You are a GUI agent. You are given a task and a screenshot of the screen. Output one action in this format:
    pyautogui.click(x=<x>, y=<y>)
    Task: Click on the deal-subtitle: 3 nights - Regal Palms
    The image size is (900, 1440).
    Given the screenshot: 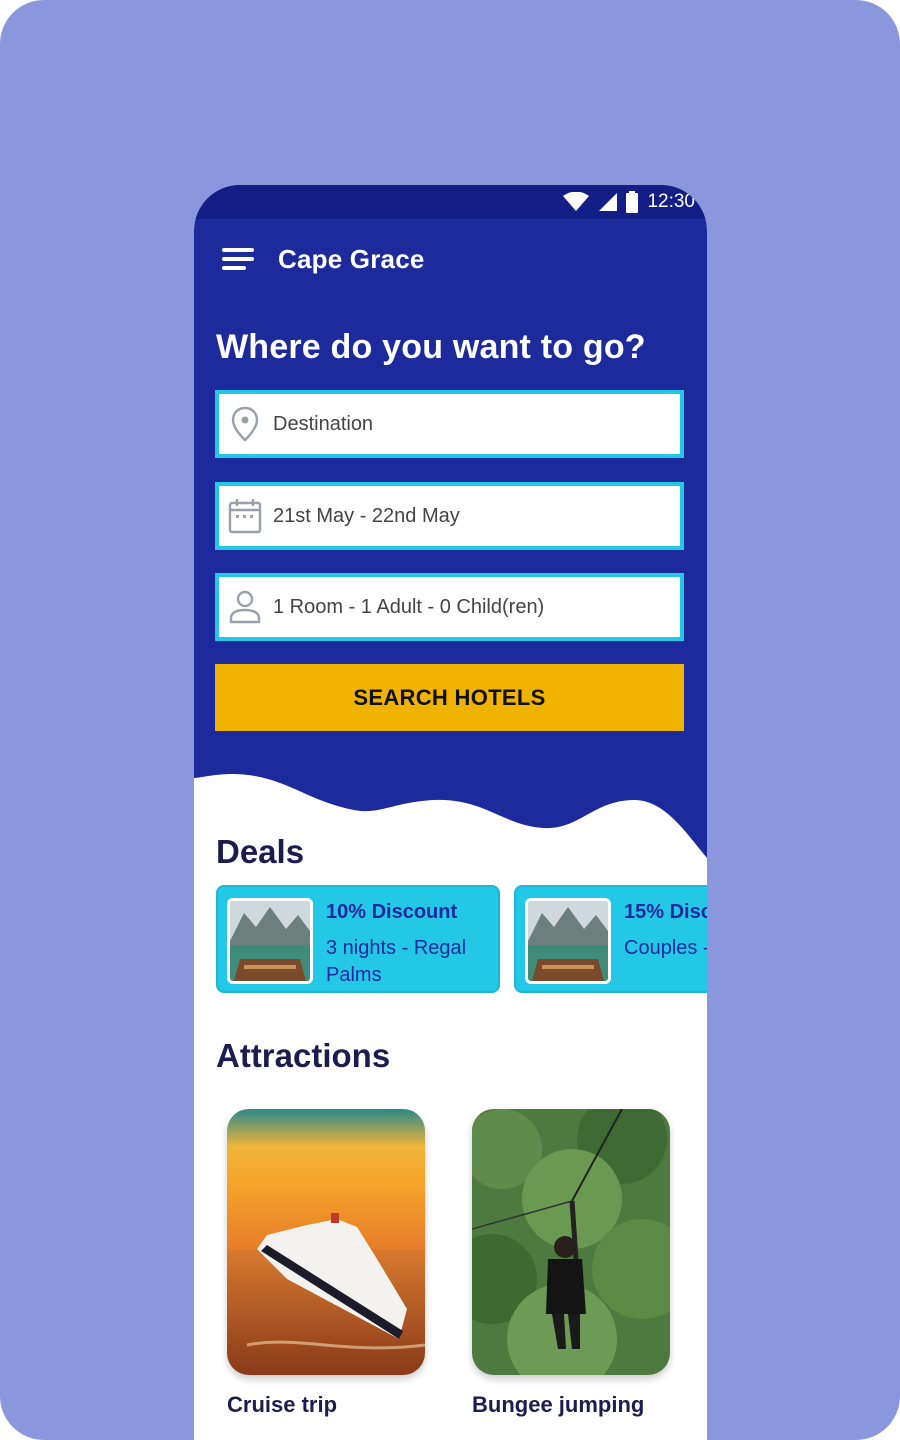 What is the action you would take?
    pyautogui.click(x=396, y=961)
    